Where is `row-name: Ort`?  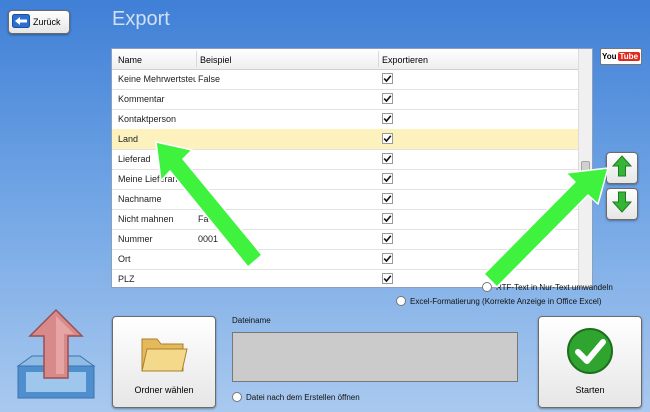
row-name: Ort is located at coordinates (124, 259).